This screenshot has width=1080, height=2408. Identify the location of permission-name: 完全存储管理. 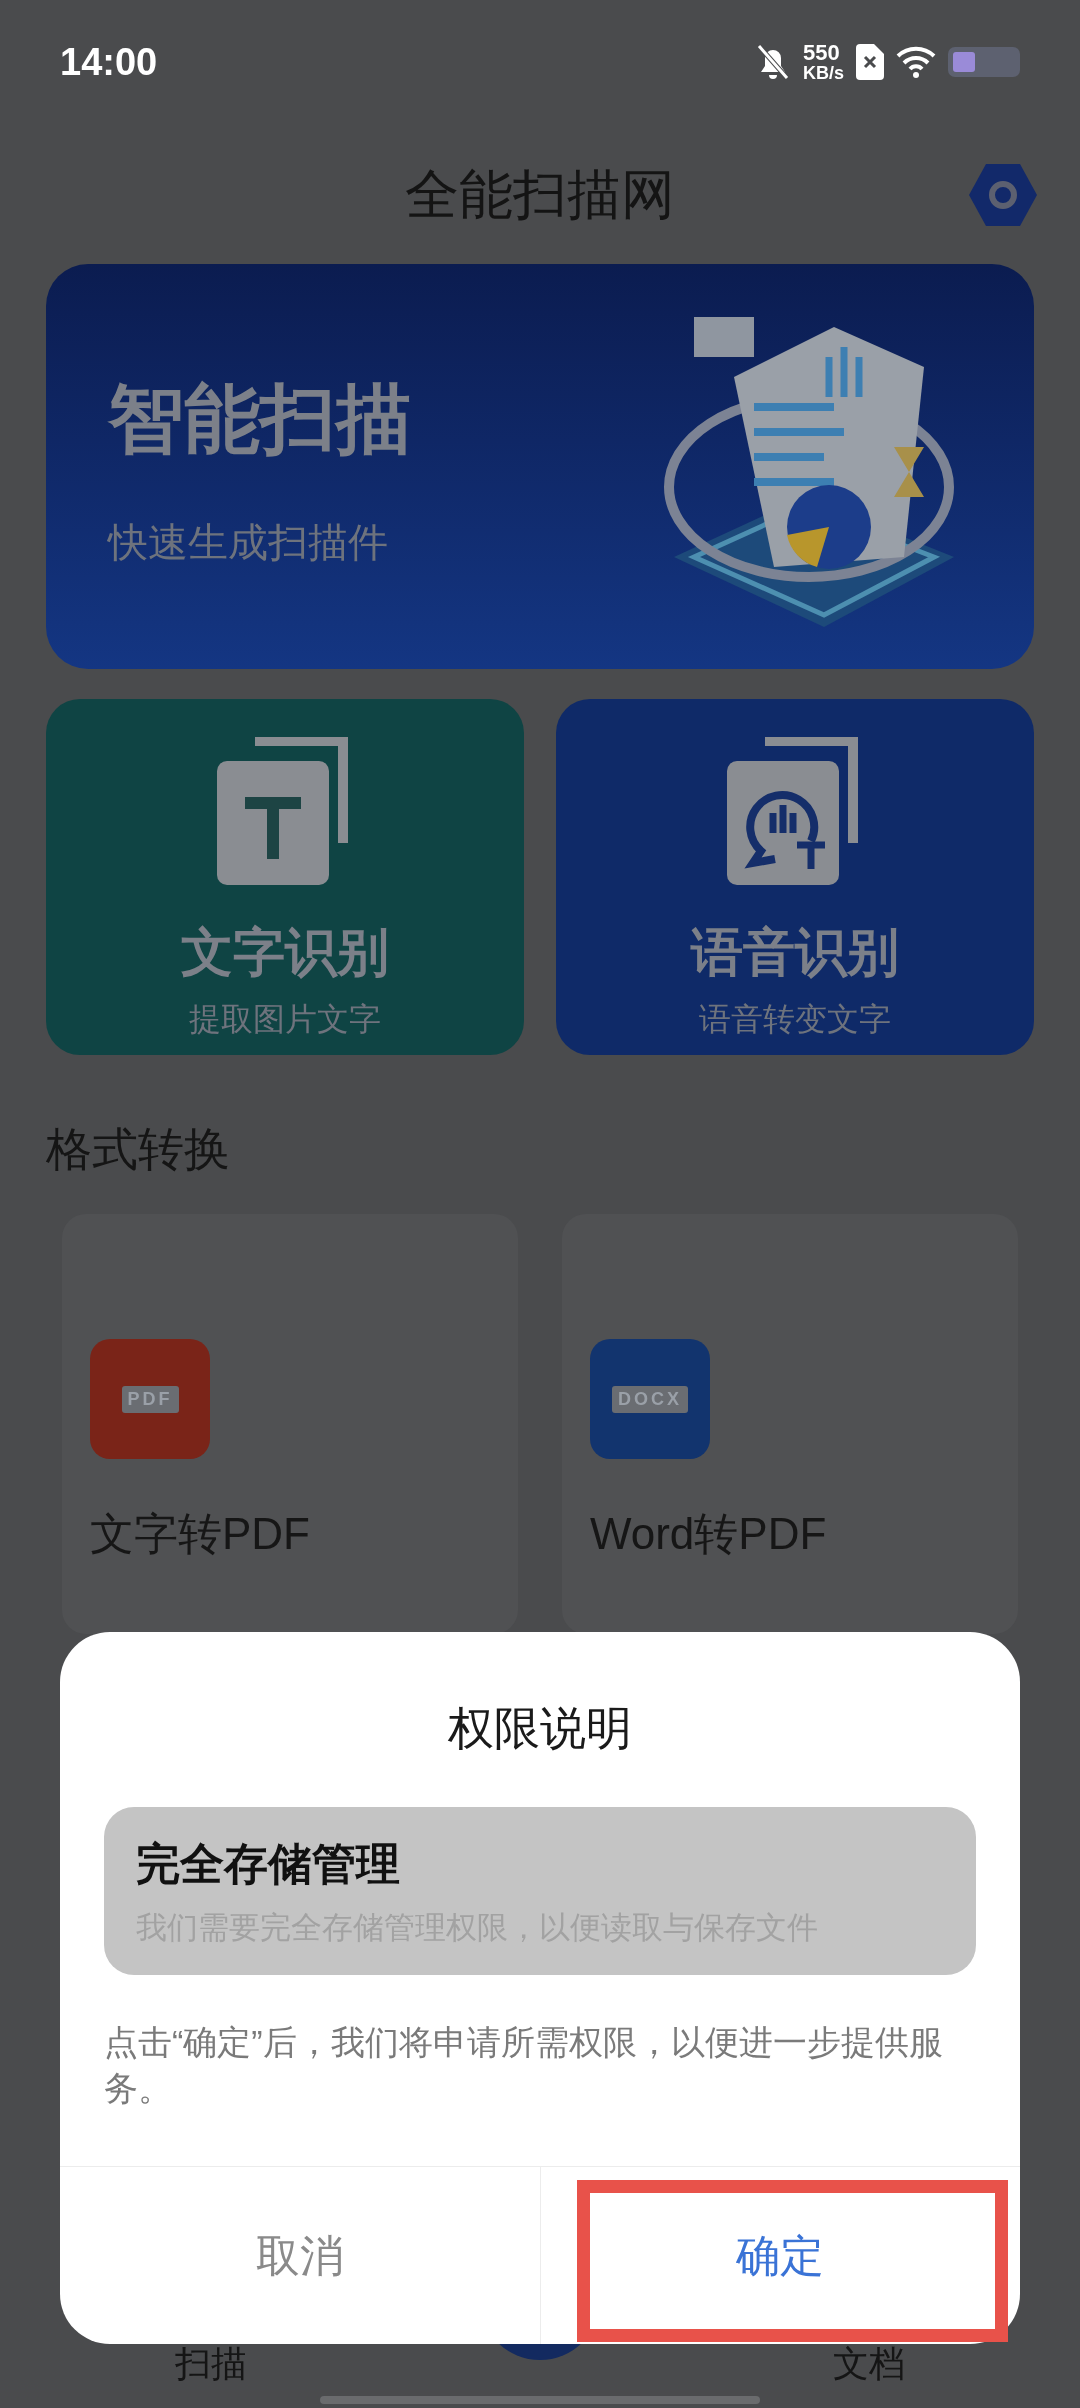
(268, 1863).